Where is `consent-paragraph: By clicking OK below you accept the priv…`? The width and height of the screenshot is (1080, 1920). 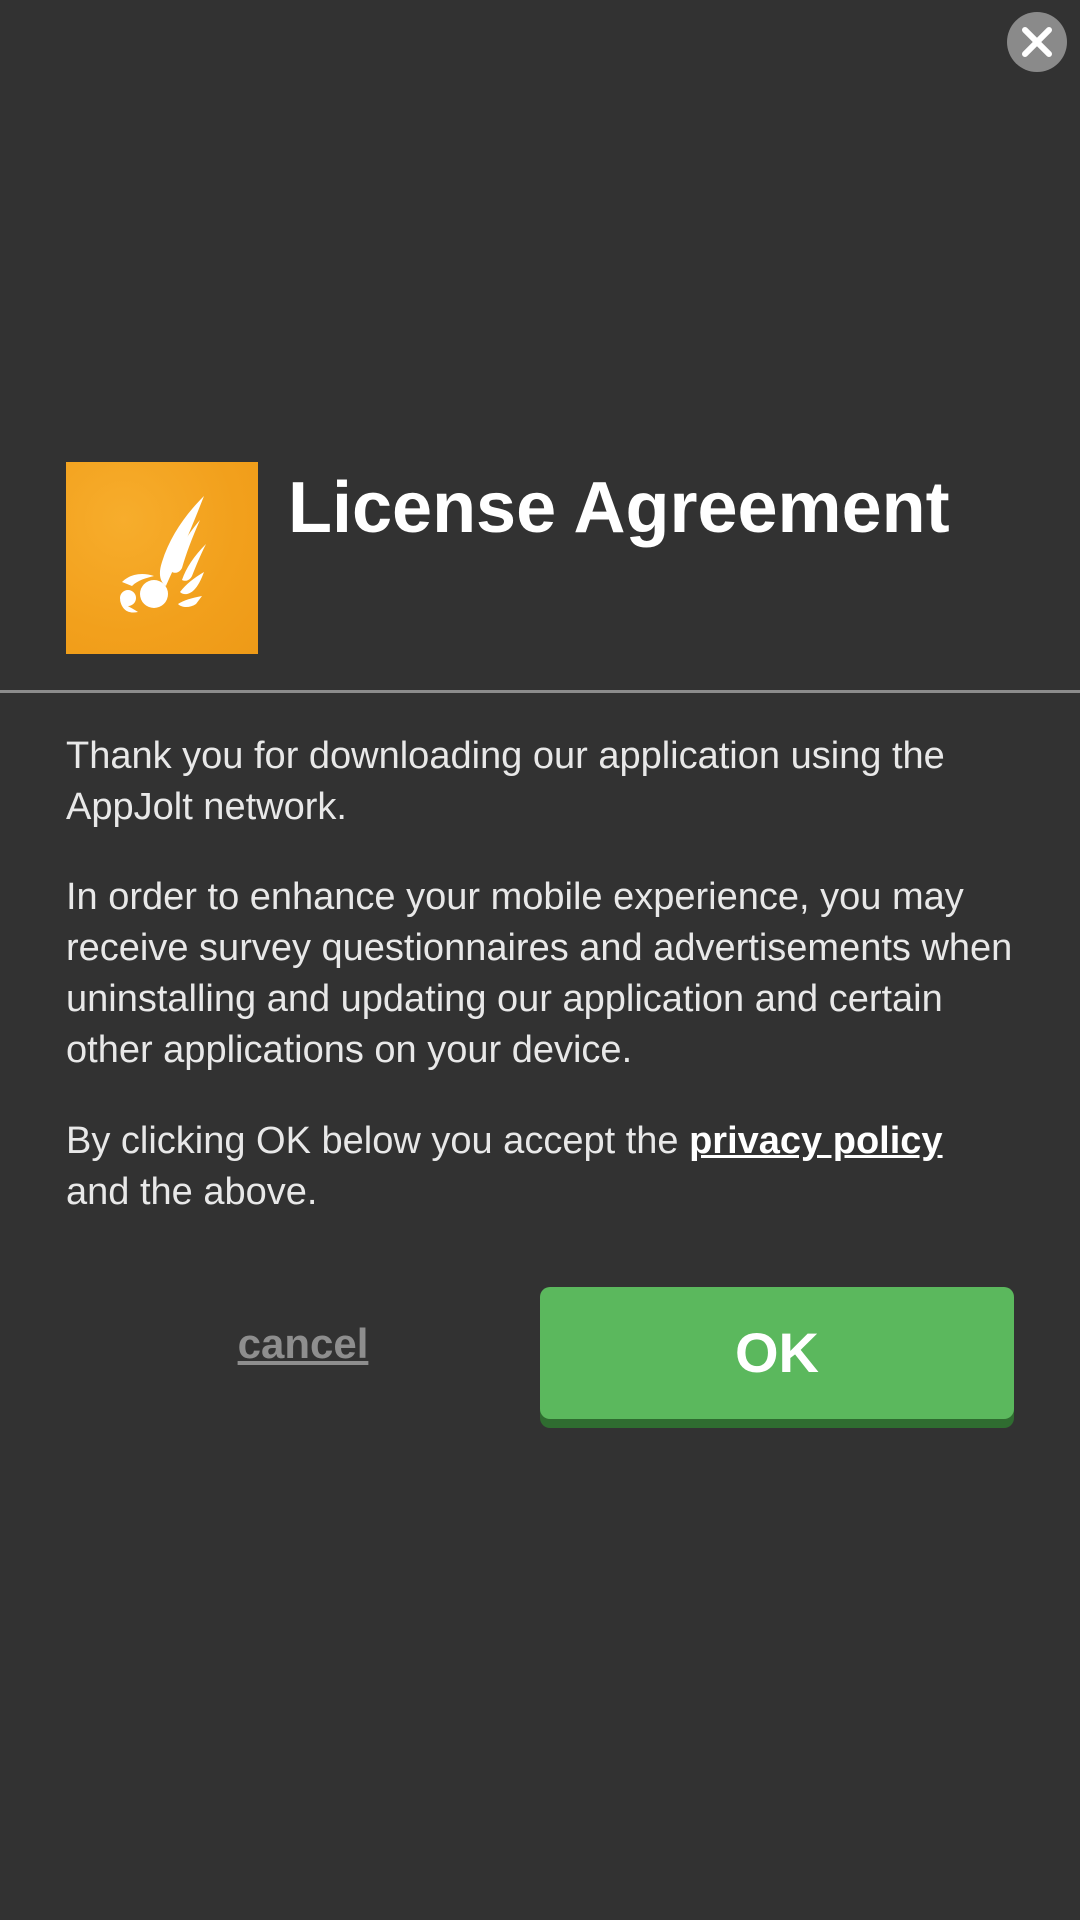
consent-paragraph: By clicking OK below you accept the priv… is located at coordinates (541, 1167).